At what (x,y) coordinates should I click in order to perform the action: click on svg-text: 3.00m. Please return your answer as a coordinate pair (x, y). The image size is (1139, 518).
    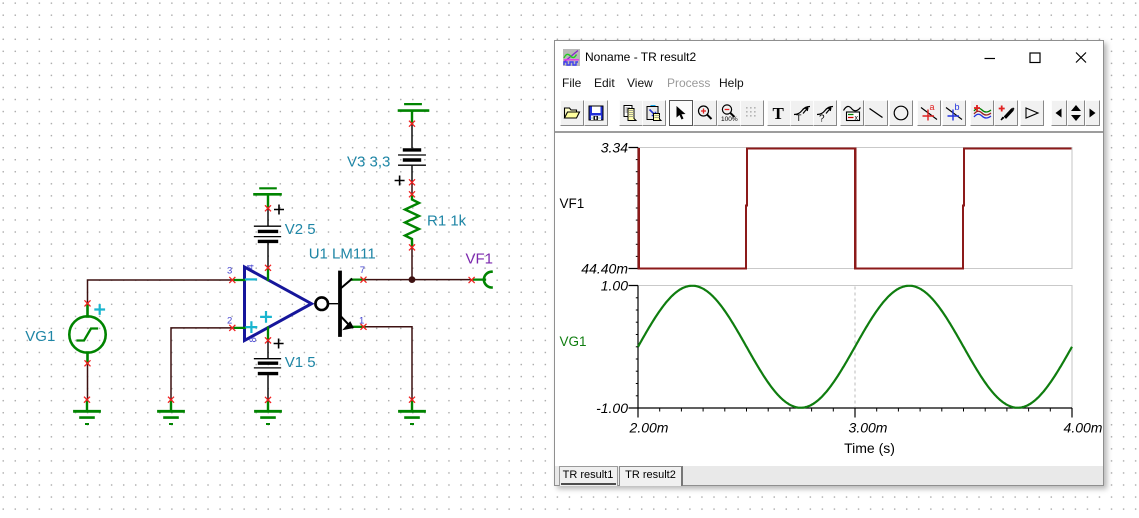
    Looking at the image, I should click on (868, 427).